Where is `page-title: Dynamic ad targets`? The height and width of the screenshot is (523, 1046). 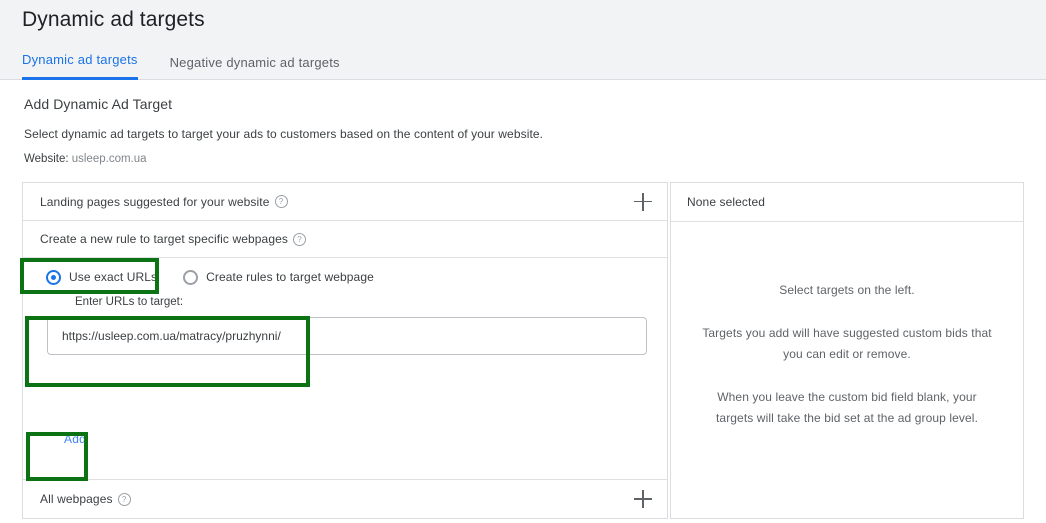
page-title: Dynamic ad targets is located at coordinates (113, 19).